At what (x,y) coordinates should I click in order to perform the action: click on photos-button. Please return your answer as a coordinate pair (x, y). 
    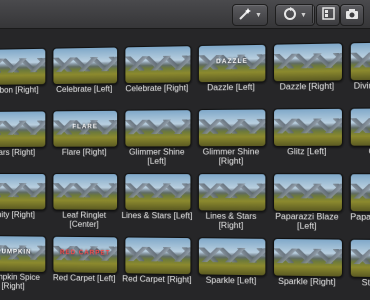
    Looking at the image, I should click on (352, 15).